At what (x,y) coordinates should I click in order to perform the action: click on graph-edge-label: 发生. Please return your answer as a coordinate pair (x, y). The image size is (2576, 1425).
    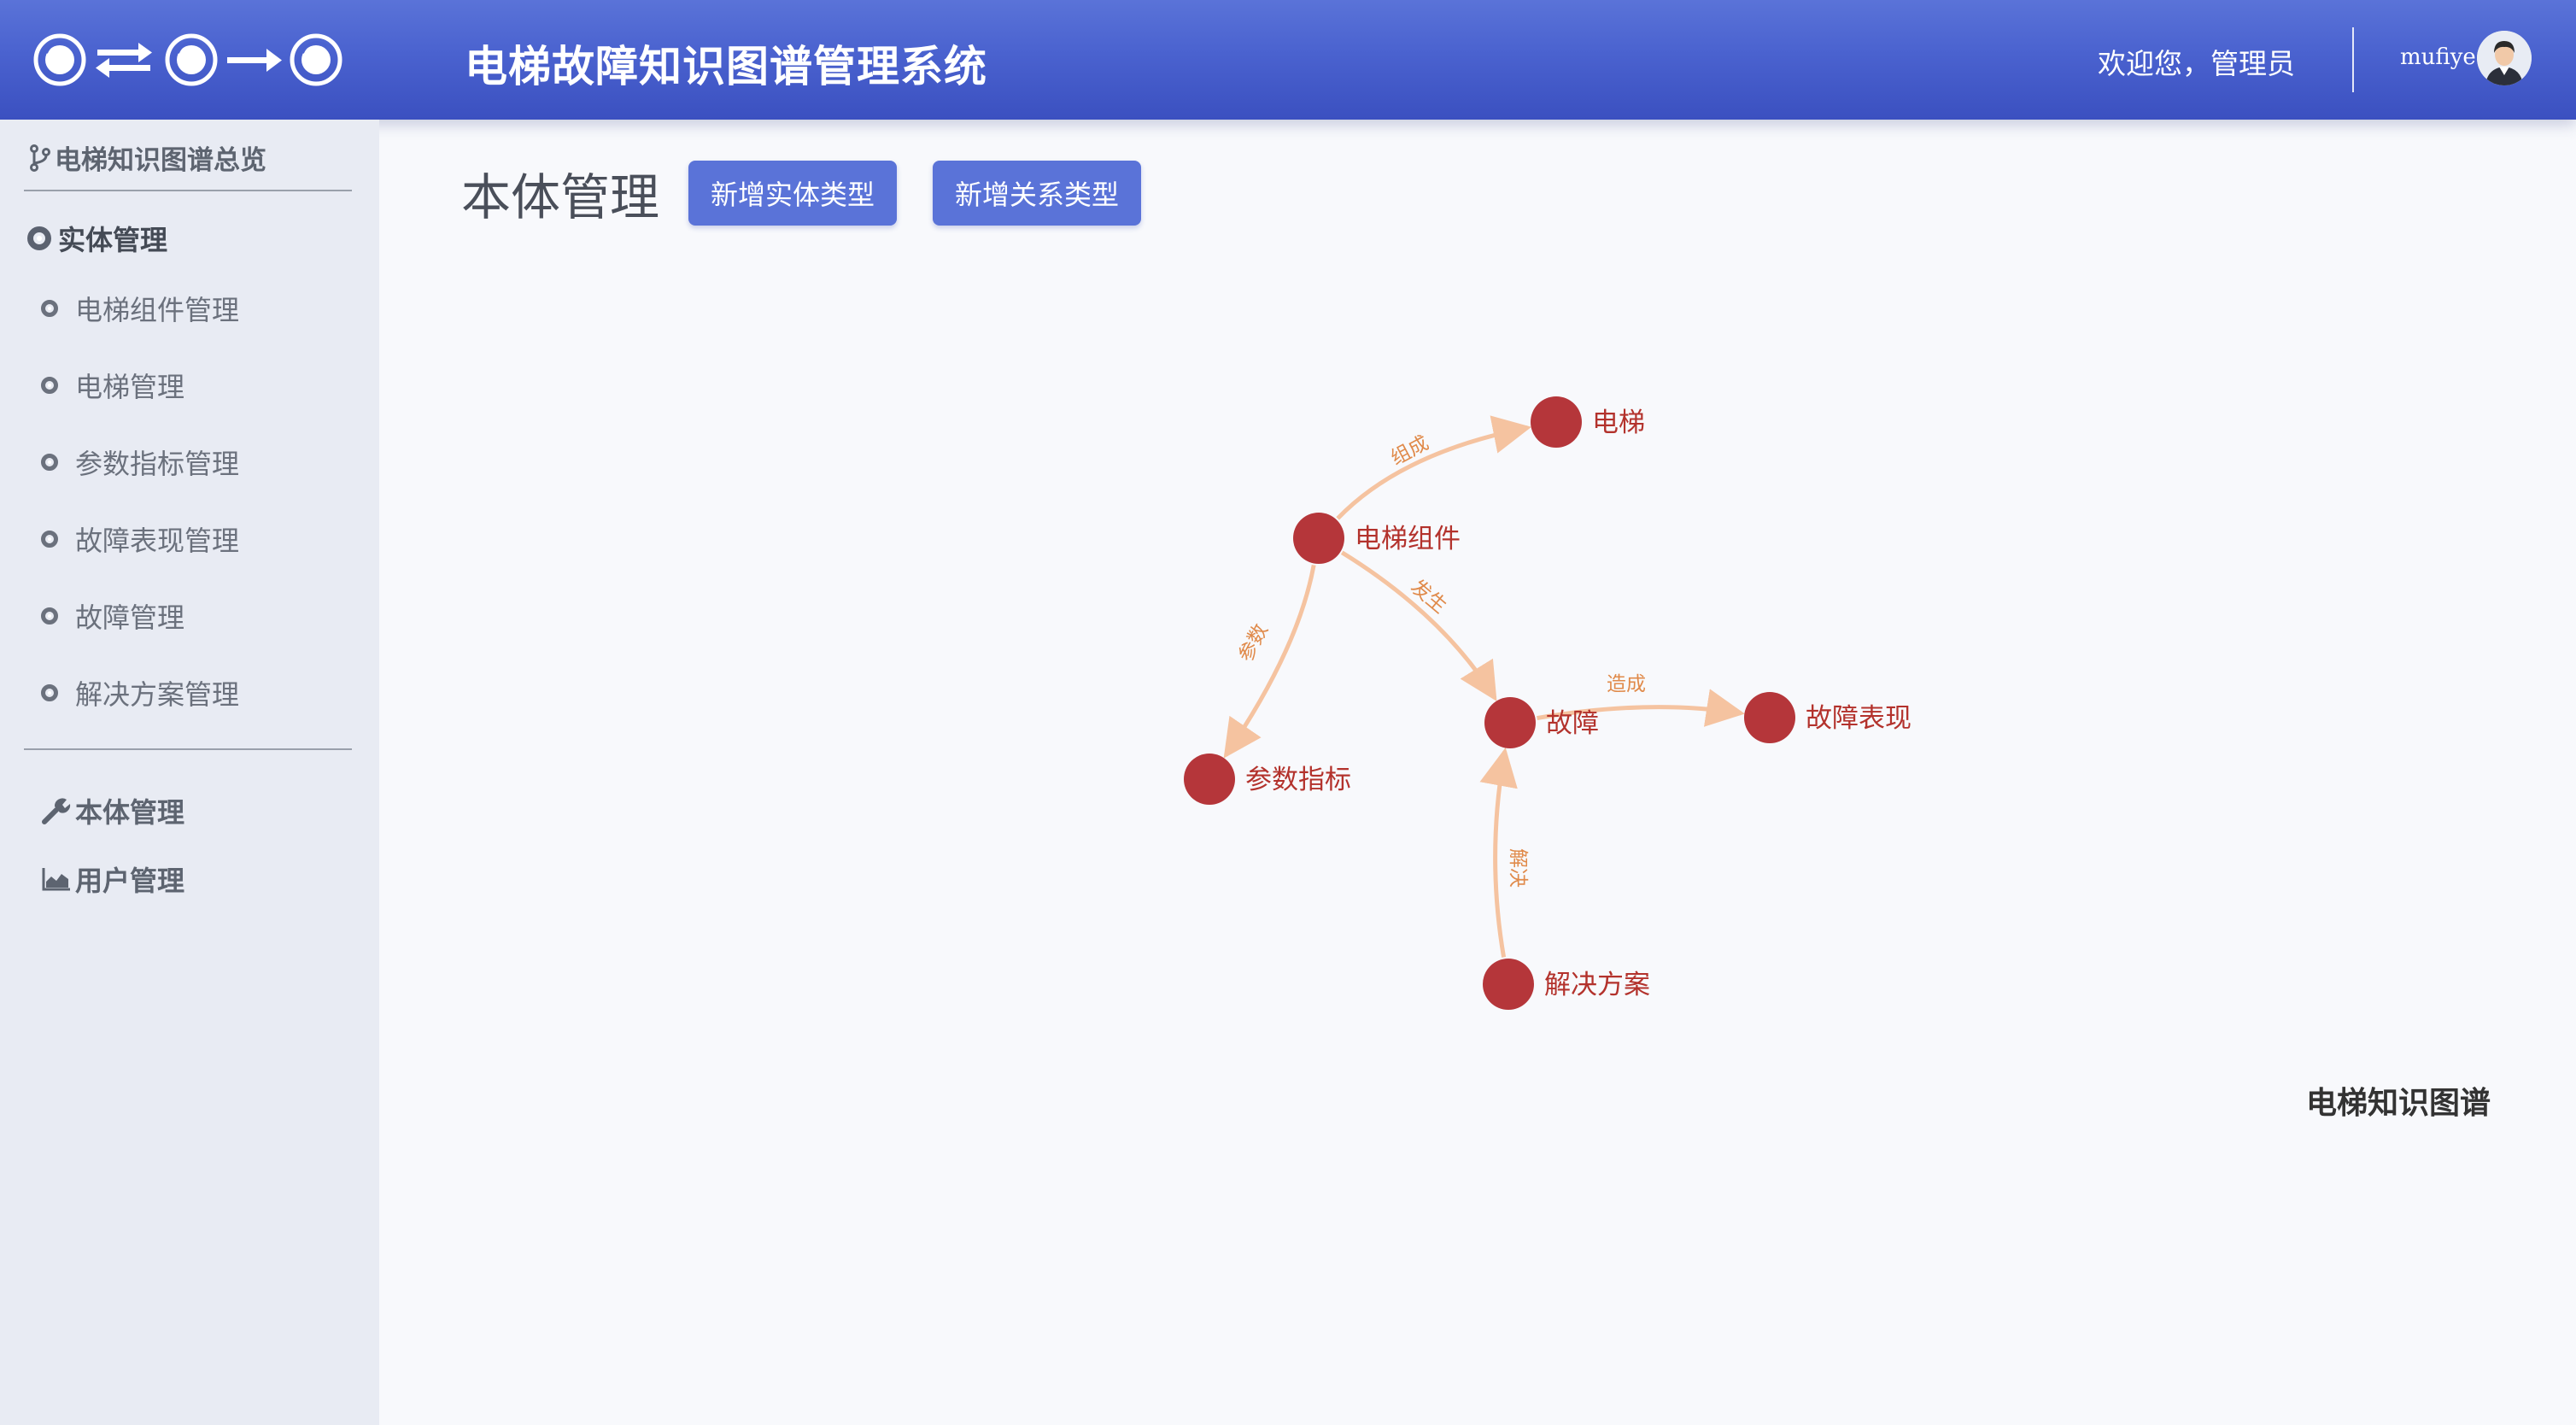
    Looking at the image, I should click on (1429, 597).